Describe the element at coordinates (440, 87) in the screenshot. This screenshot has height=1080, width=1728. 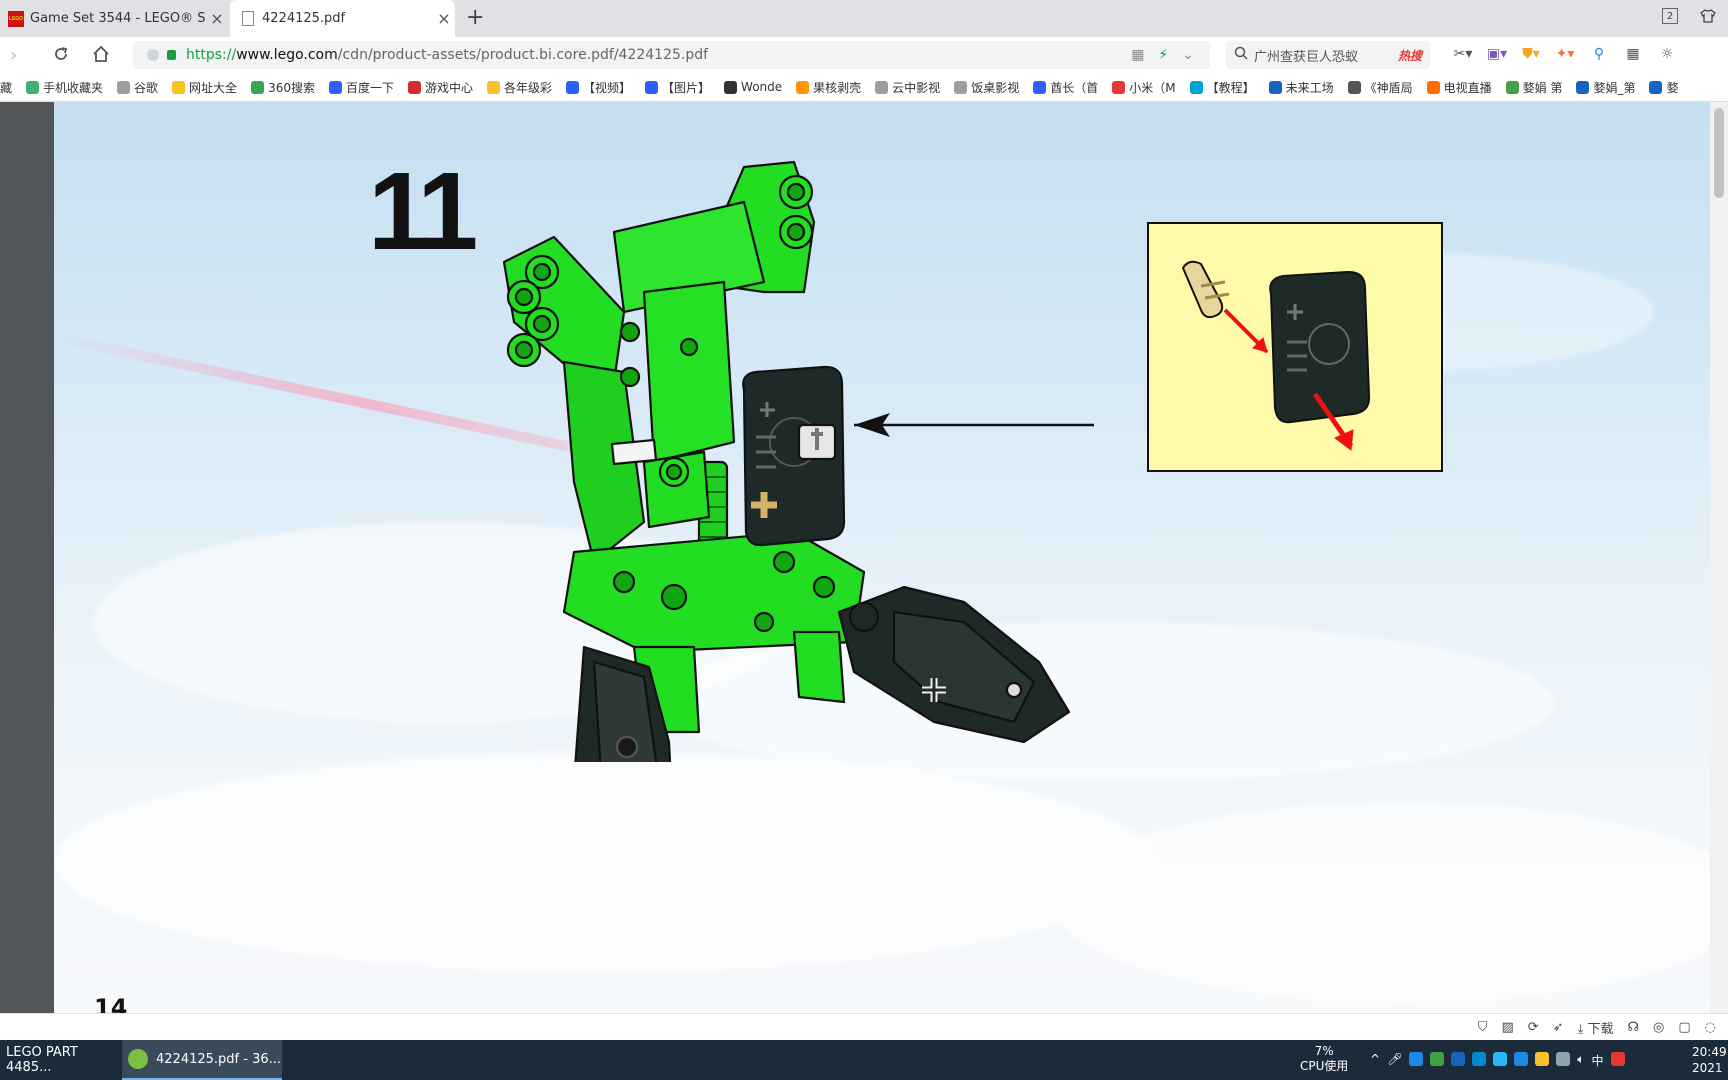
I see `bookmark-item: 游戏中心` at that location.